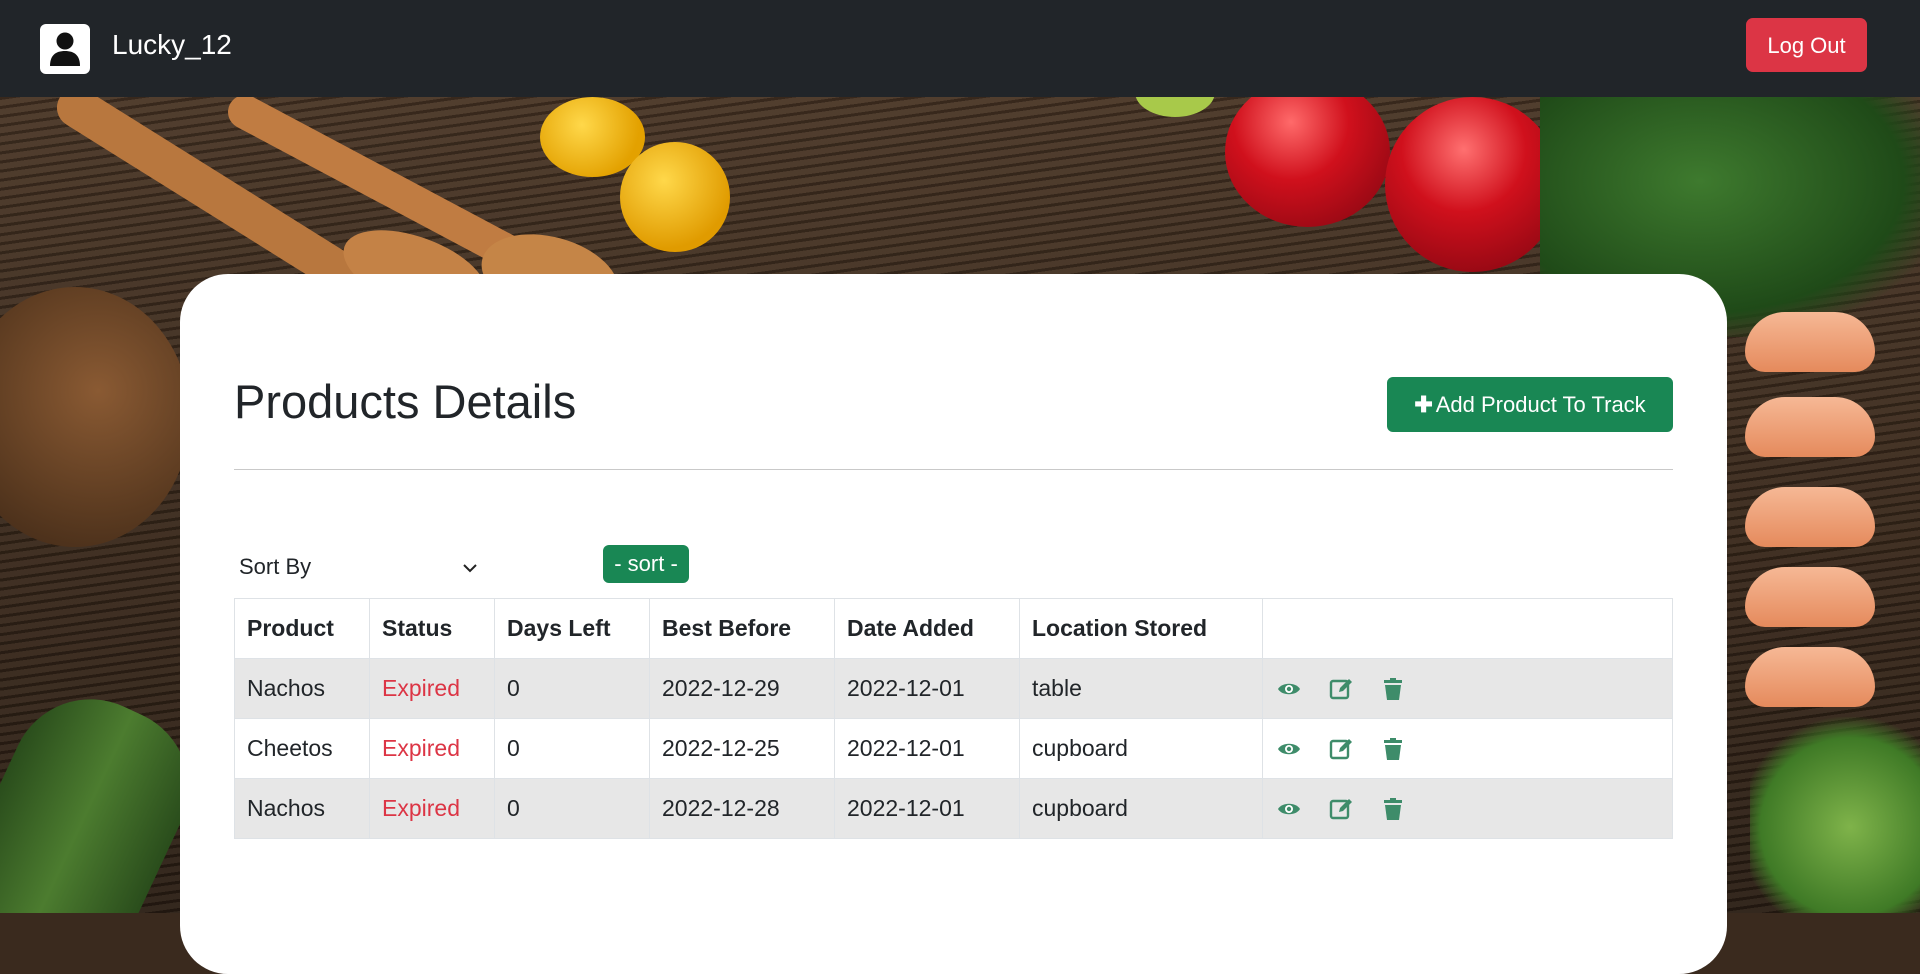 This screenshot has width=1920, height=974. Describe the element at coordinates (742, 808) in the screenshot. I see `best-before-cell: 2022-12-28` at that location.